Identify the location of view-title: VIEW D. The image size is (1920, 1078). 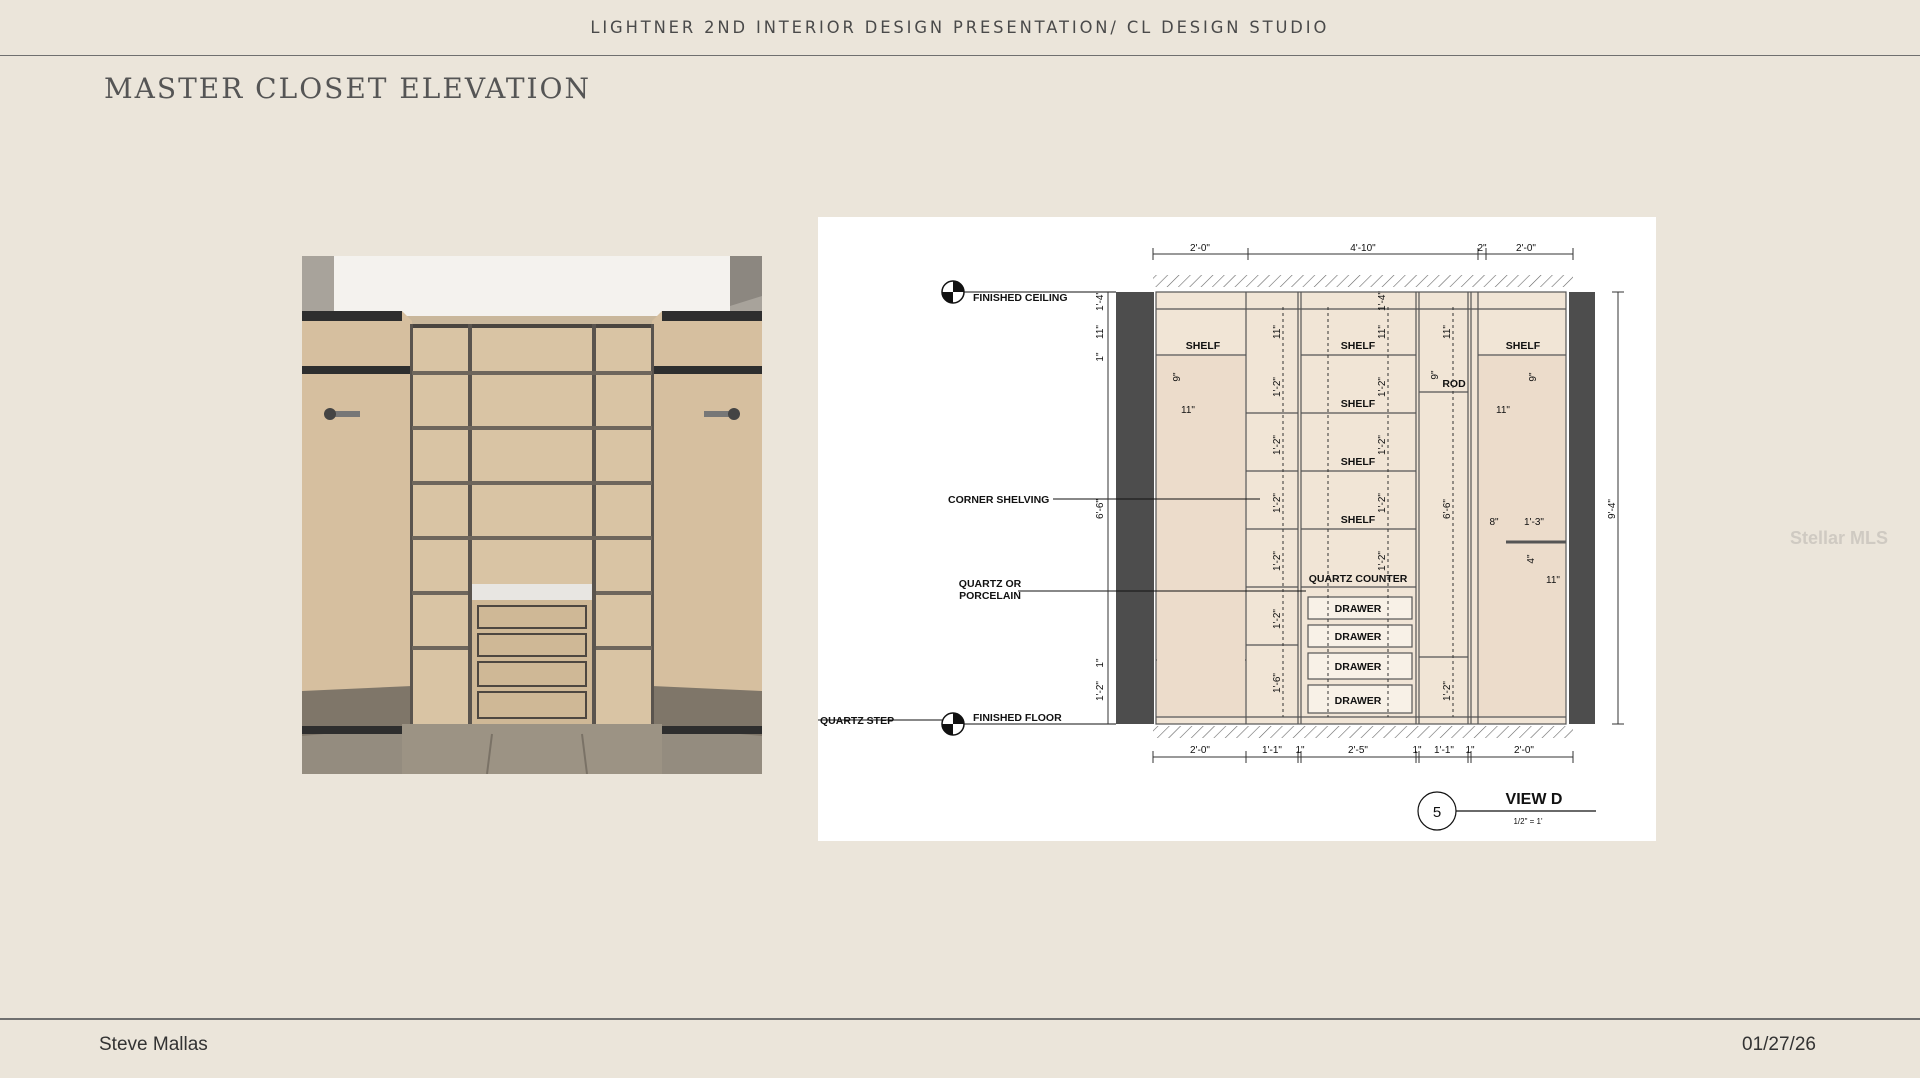
(1534, 799).